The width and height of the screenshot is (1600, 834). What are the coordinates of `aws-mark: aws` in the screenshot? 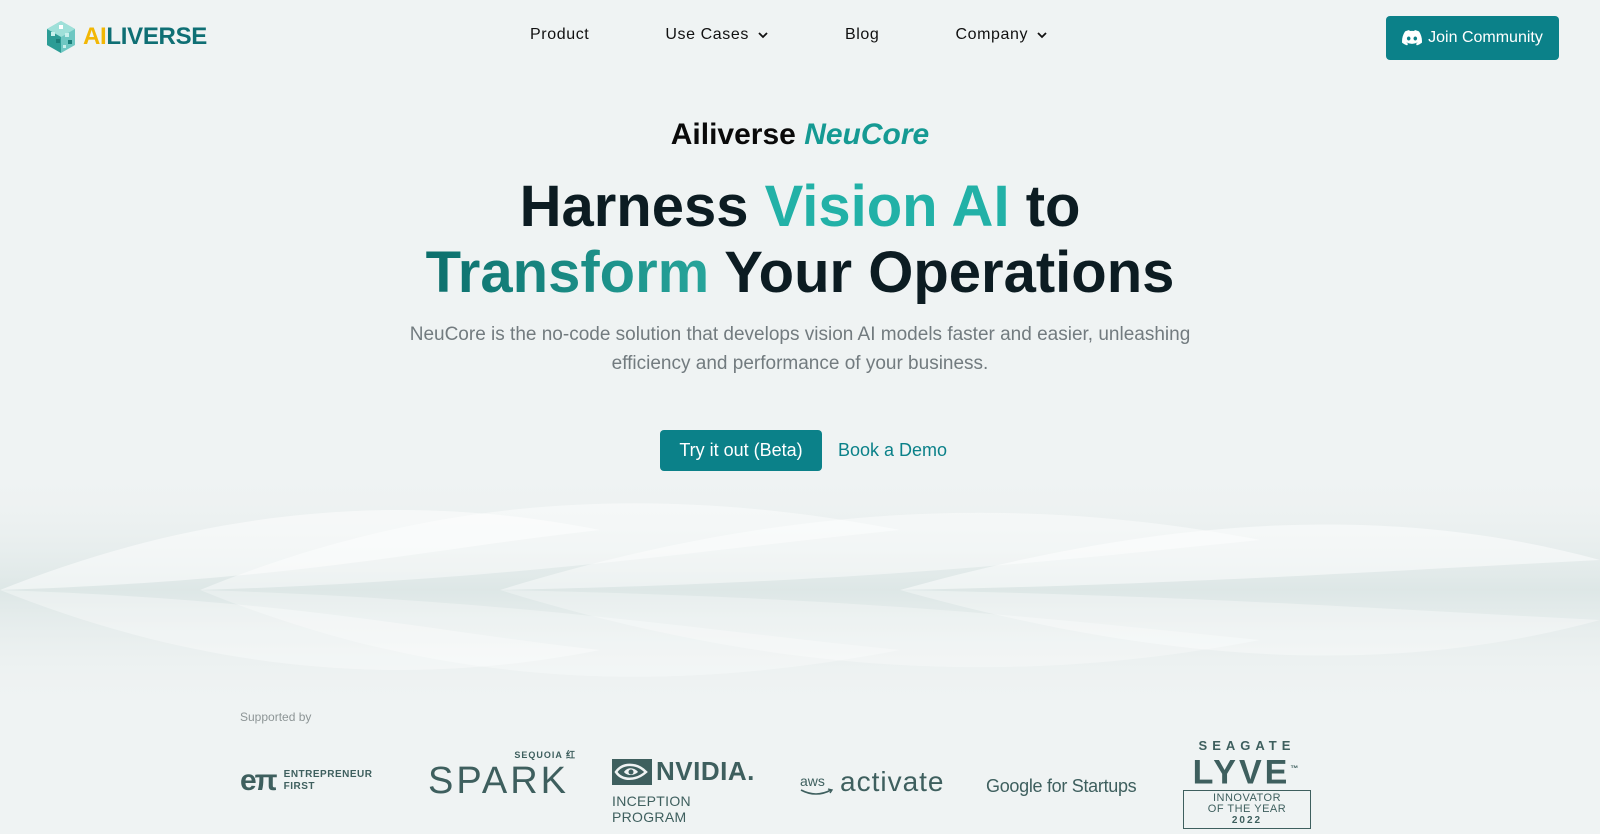 It's located at (817, 785).